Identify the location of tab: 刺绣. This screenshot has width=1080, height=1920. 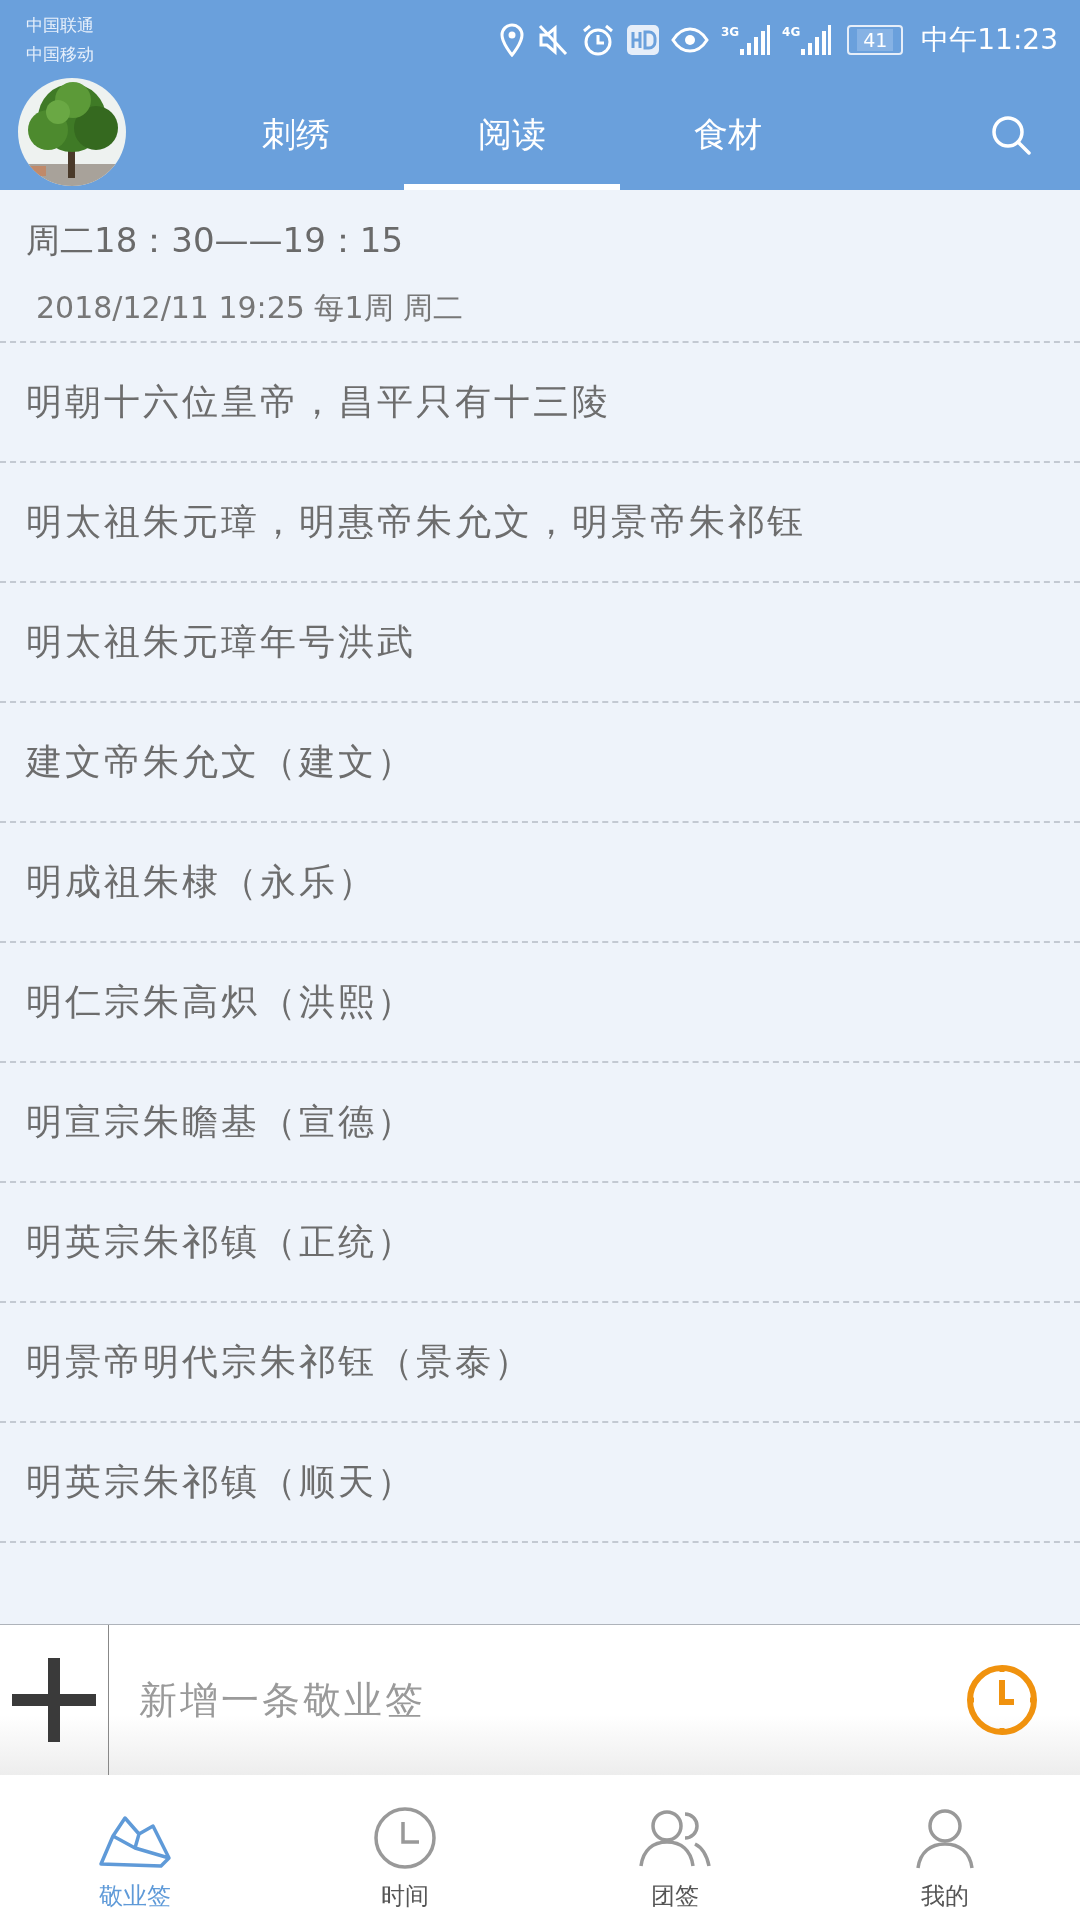
(296, 135).